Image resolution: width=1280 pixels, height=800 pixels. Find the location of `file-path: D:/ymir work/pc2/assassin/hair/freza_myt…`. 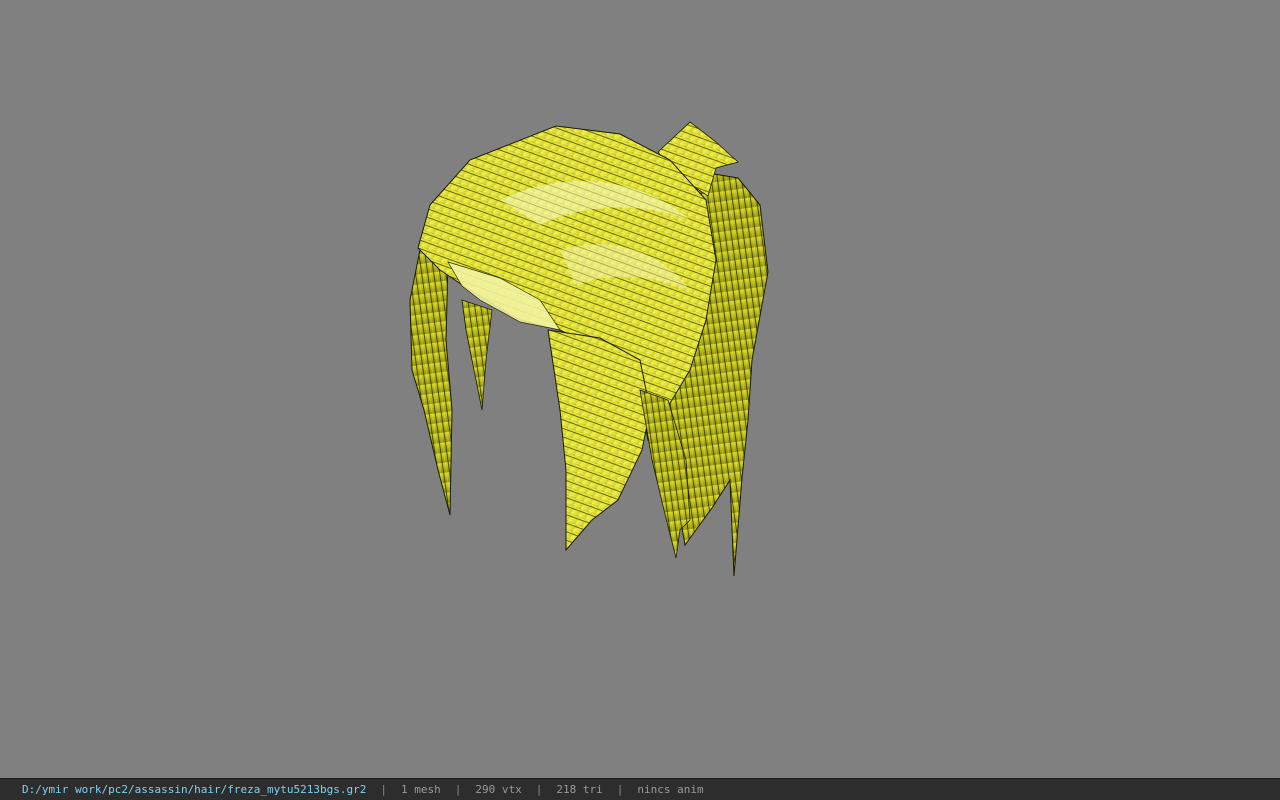

file-path: D:/ymir work/pc2/assassin/hair/freza_myt… is located at coordinates (194, 789).